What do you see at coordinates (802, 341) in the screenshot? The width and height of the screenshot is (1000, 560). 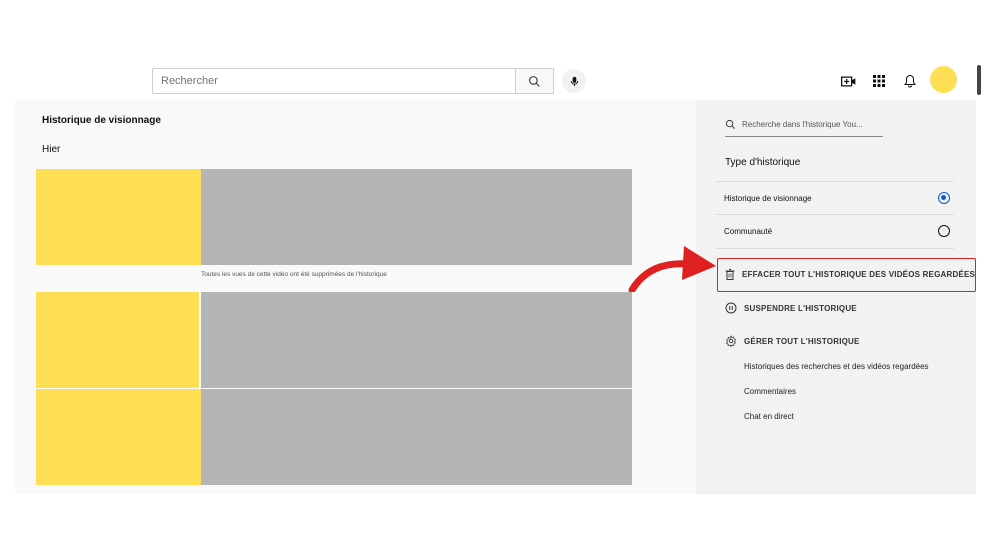 I see `manage-history-label: GÉRER TOUT L'HISTORIQUE` at bounding box center [802, 341].